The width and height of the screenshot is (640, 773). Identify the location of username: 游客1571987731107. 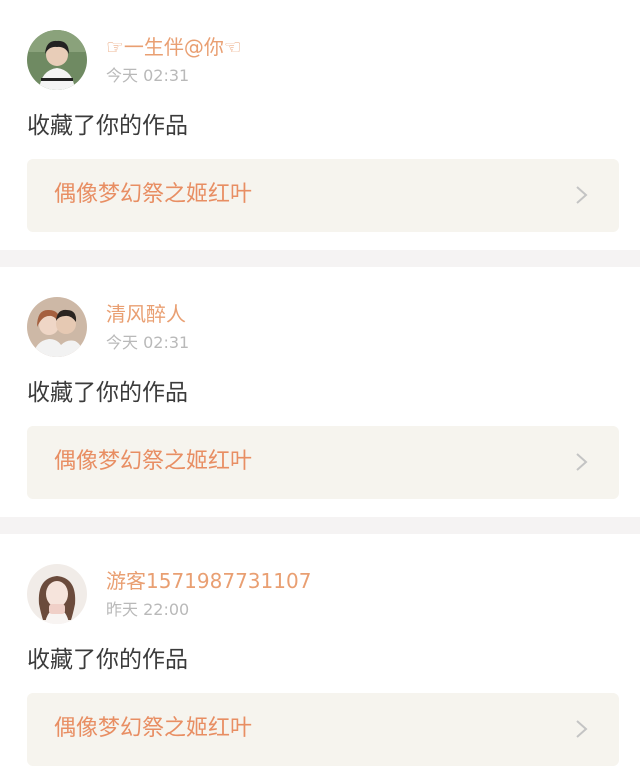
(208, 581).